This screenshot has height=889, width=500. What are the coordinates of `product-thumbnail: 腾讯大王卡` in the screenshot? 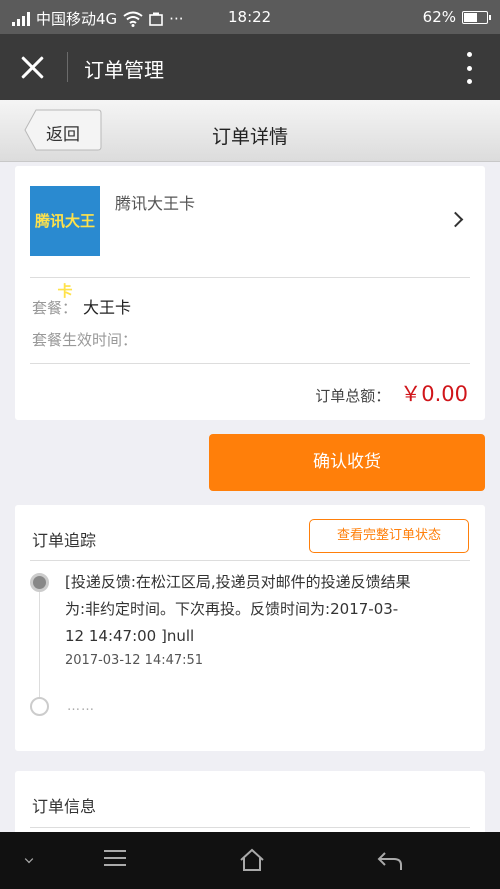 It's located at (65, 243).